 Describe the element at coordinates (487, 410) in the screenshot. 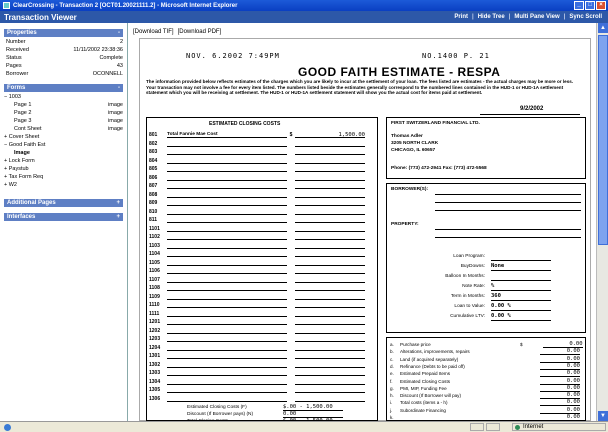

I see `price-row: j. Subordinate Financing 0.00` at that location.